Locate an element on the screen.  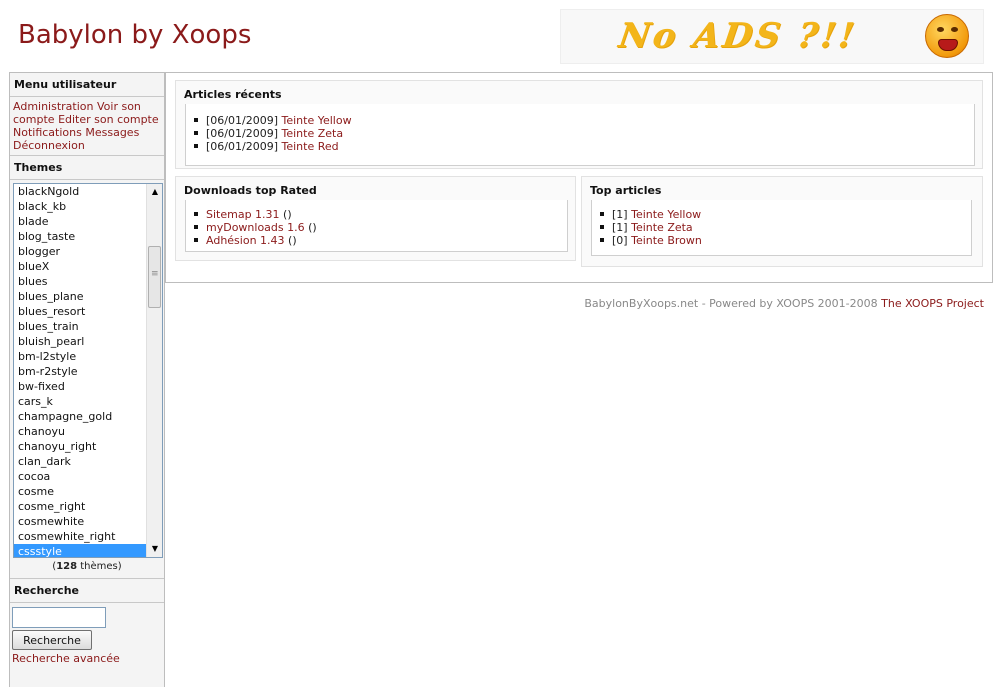
menu-link-edit-account: Editer son compte is located at coordinates (108, 119).